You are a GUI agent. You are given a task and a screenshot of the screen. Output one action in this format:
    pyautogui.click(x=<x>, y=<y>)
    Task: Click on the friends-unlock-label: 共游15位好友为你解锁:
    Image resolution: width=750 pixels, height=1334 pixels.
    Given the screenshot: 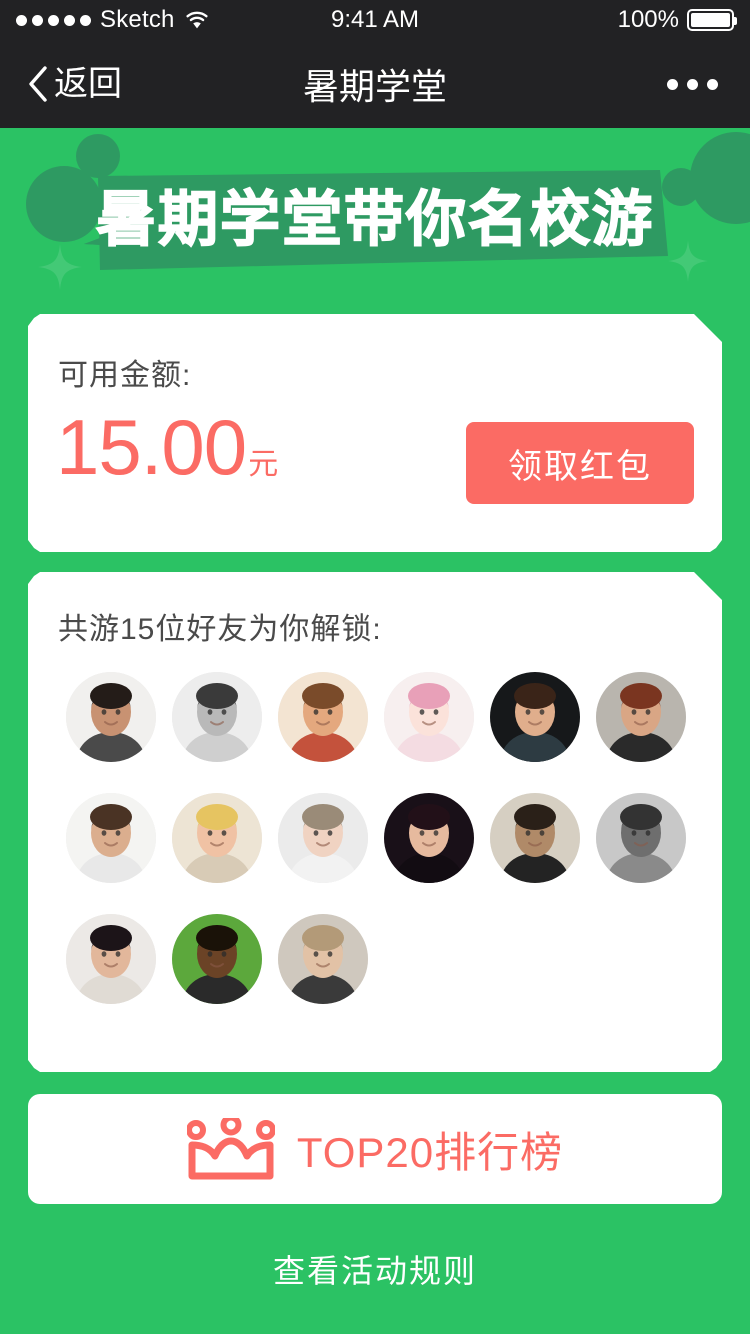 What is the action you would take?
    pyautogui.click(x=220, y=629)
    